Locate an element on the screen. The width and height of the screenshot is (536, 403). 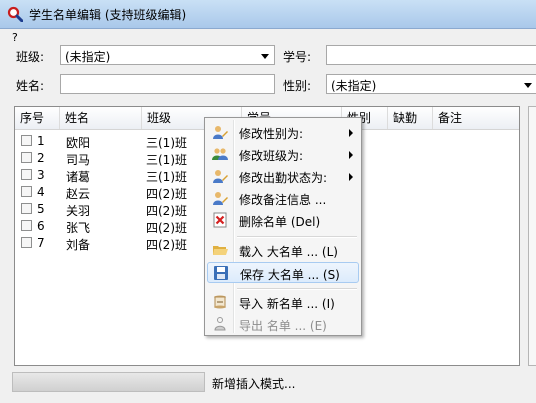
gender-select-value: (未指定) is located at coordinates (354, 86).